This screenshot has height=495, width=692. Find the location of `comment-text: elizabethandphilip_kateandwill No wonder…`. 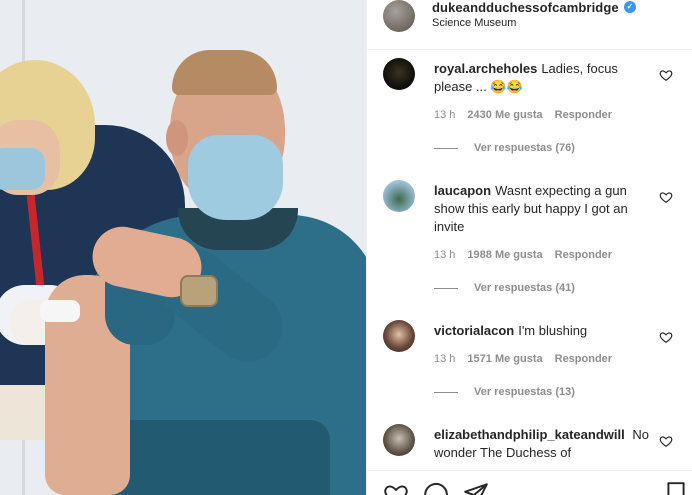

comment-text: elizabethandphilip_kateandwill No wonder… is located at coordinates (544, 444).